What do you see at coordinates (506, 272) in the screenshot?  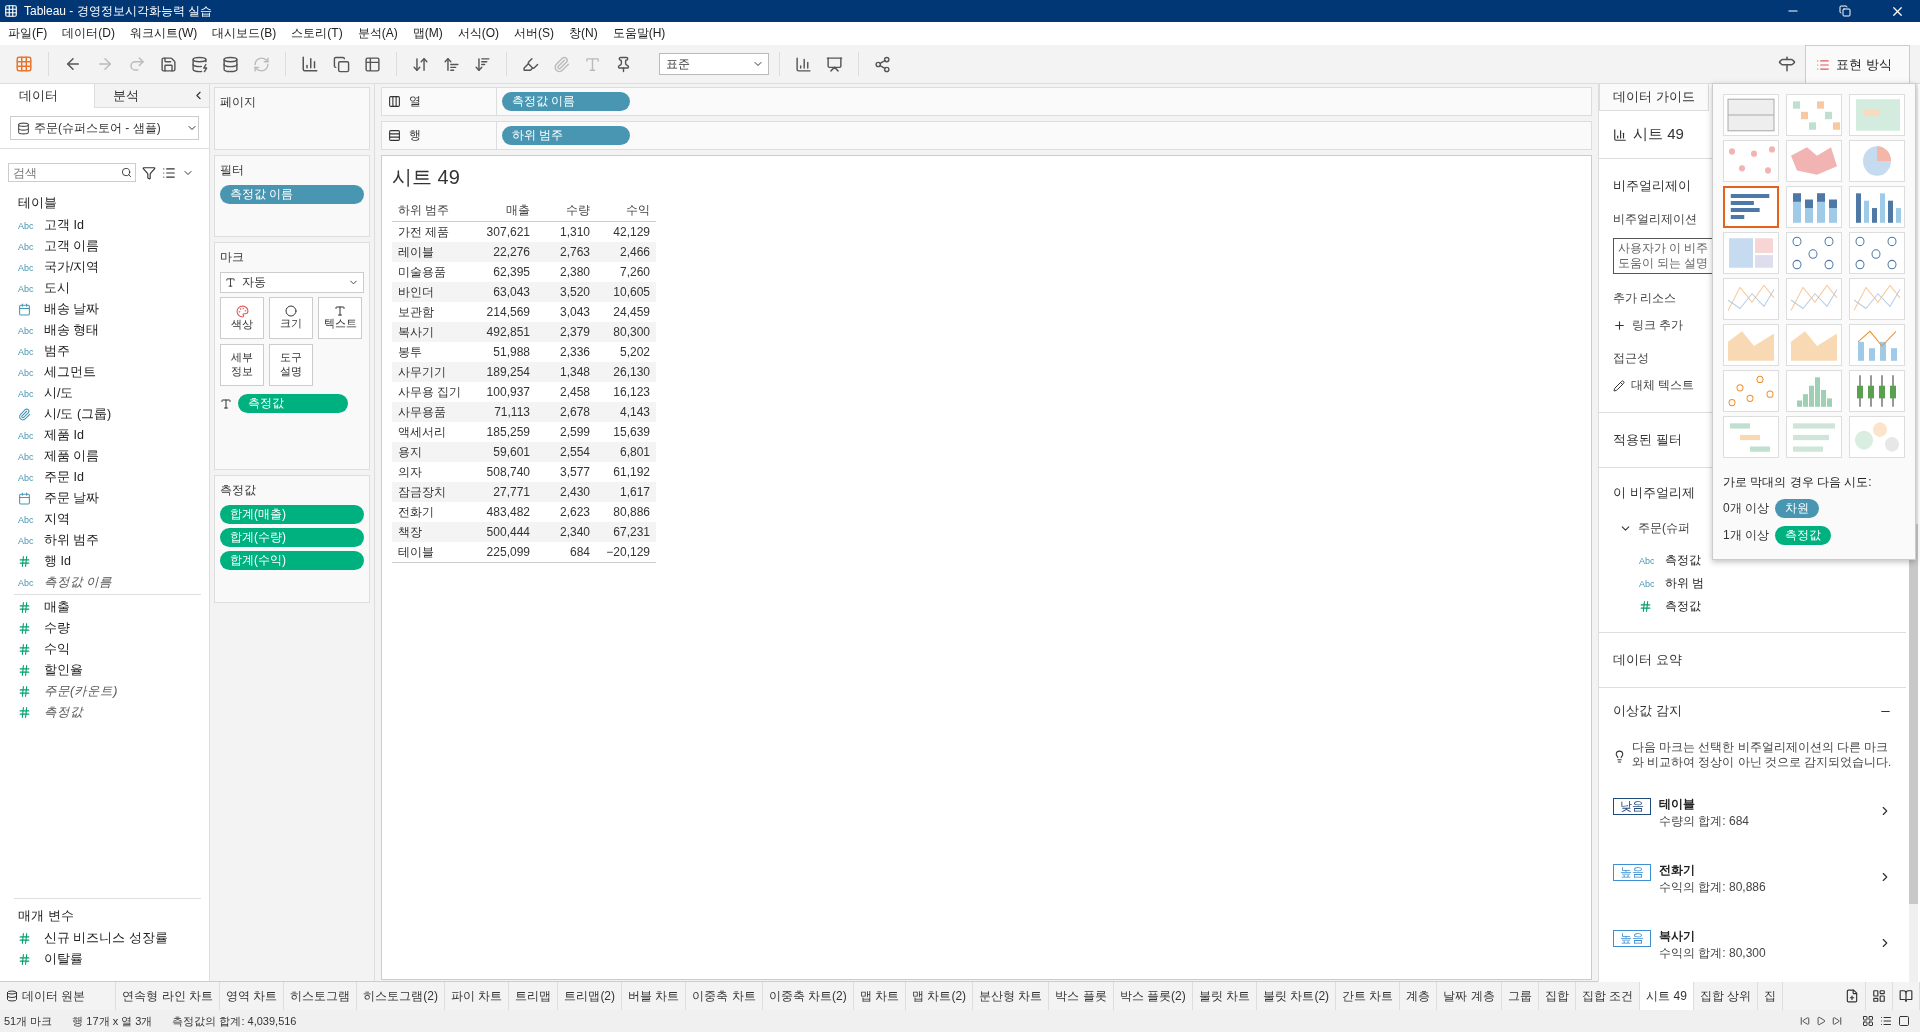 I see `table-cell: 62,395` at bounding box center [506, 272].